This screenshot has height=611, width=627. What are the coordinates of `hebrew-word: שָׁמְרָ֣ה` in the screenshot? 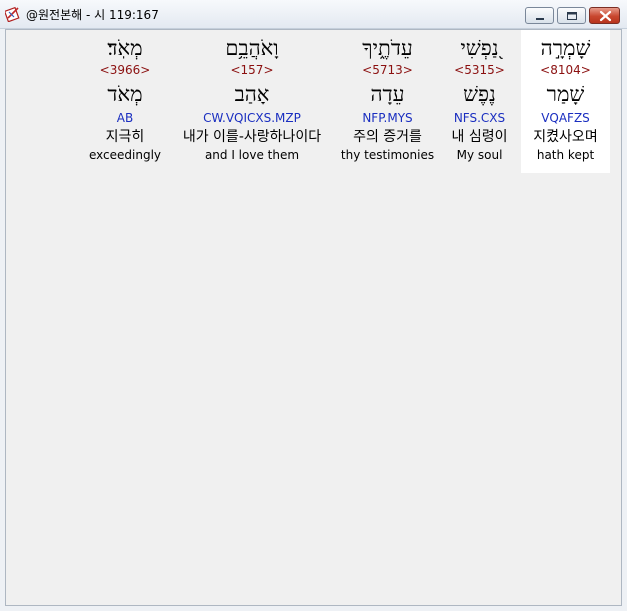 It's located at (565, 48).